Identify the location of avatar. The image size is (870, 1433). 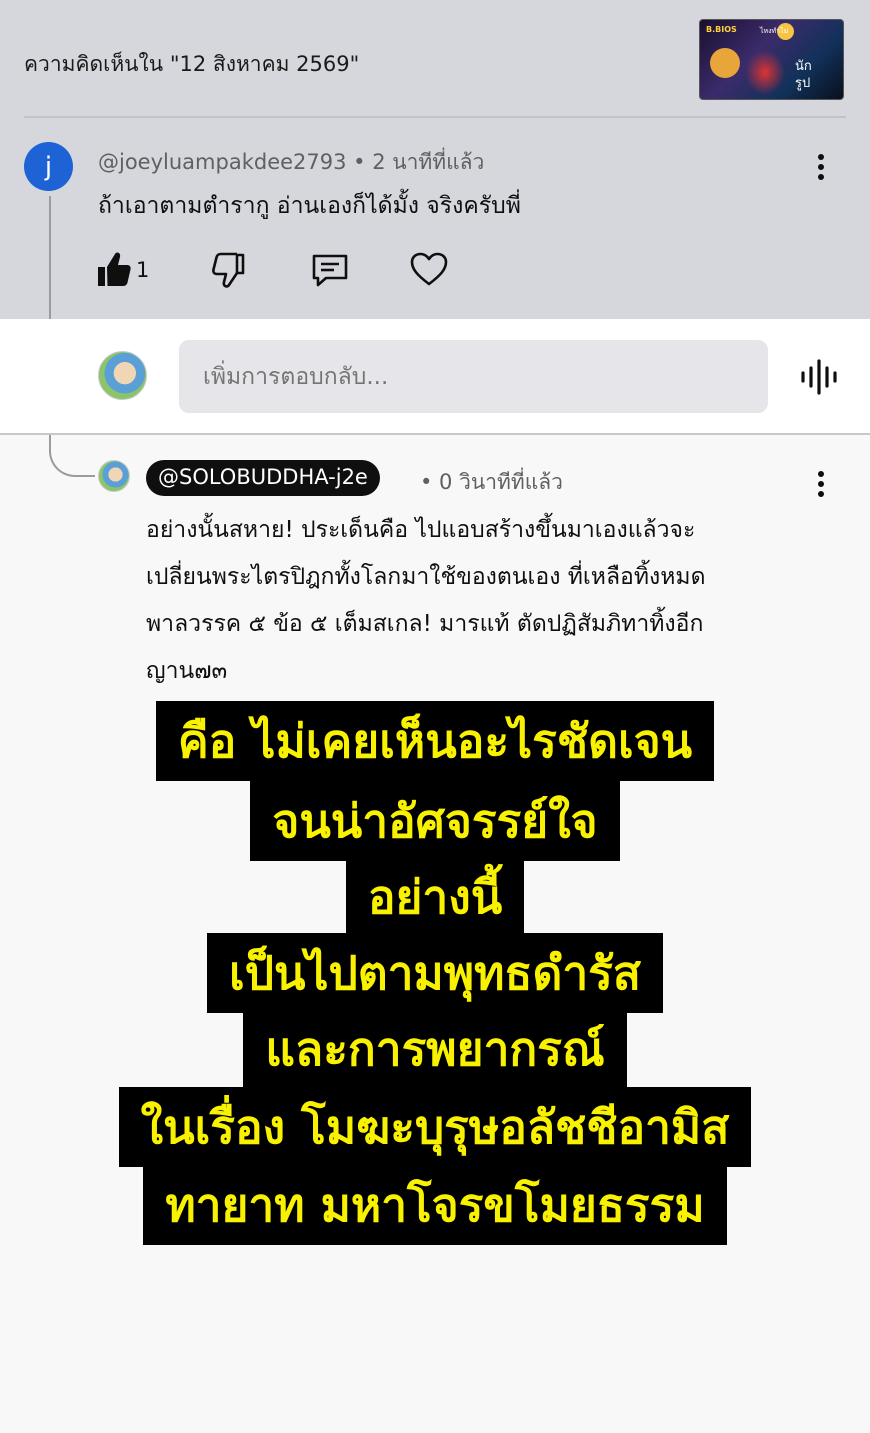
(114, 476).